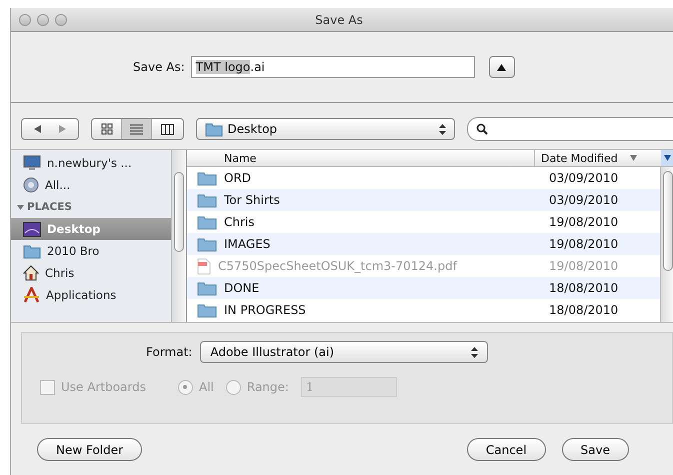  Describe the element at coordinates (344, 352) in the screenshot. I see `format-popup: Adobe Illustrator (ai)` at that location.